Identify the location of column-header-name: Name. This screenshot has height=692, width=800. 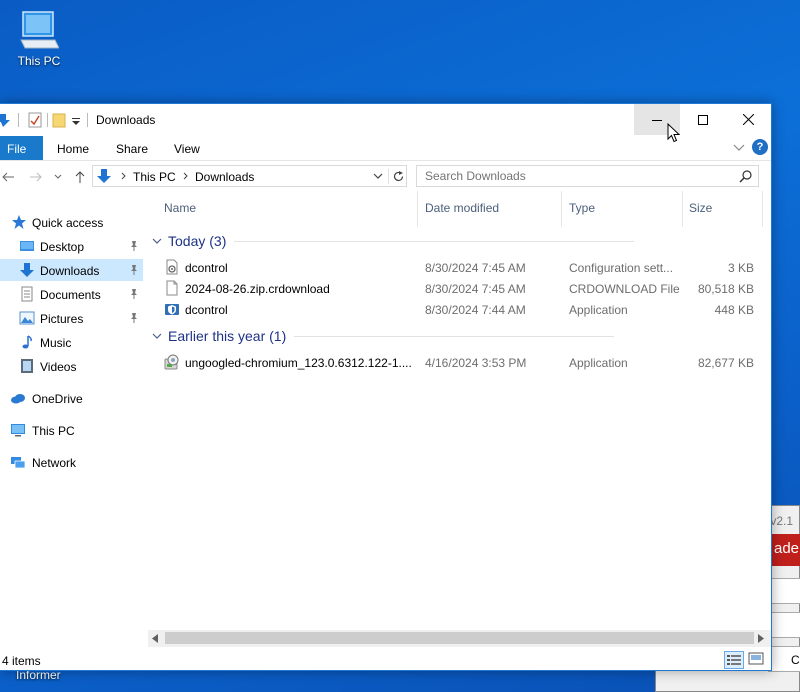
(180, 208).